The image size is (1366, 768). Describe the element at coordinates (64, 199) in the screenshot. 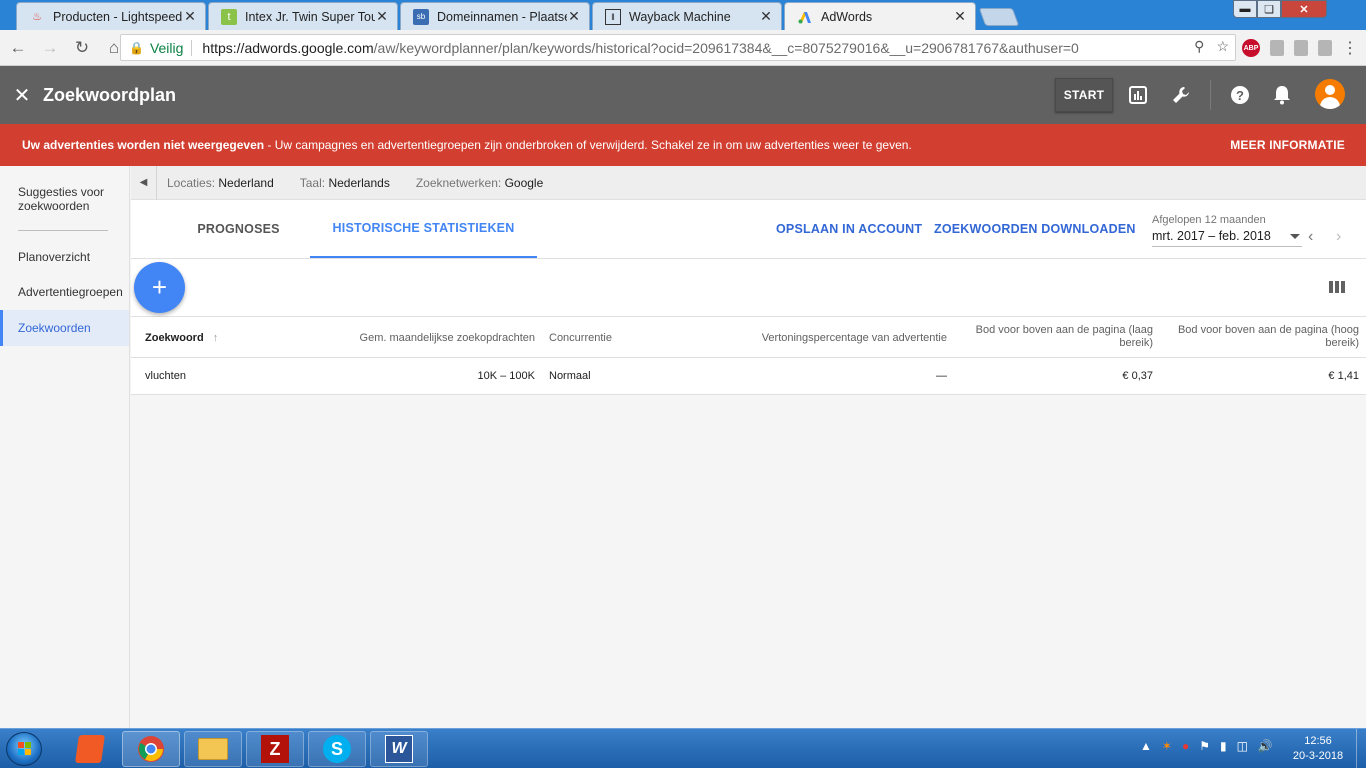

I see `sidebar-item-keyword-suggestions: Suggesties voor zoekwoorden` at that location.